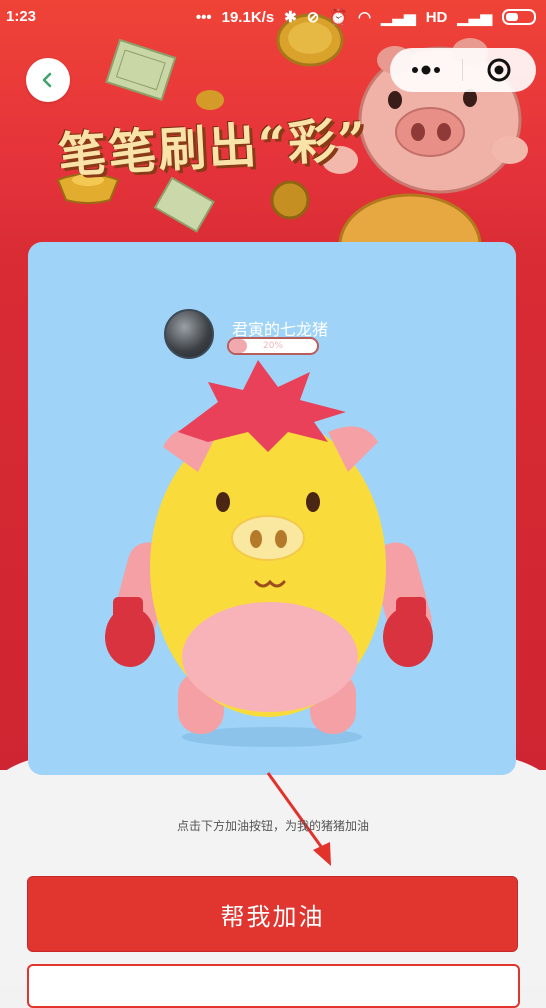 Image resolution: width=546 pixels, height=1008 pixels. I want to click on wifi-icon: ◠, so click(365, 17).